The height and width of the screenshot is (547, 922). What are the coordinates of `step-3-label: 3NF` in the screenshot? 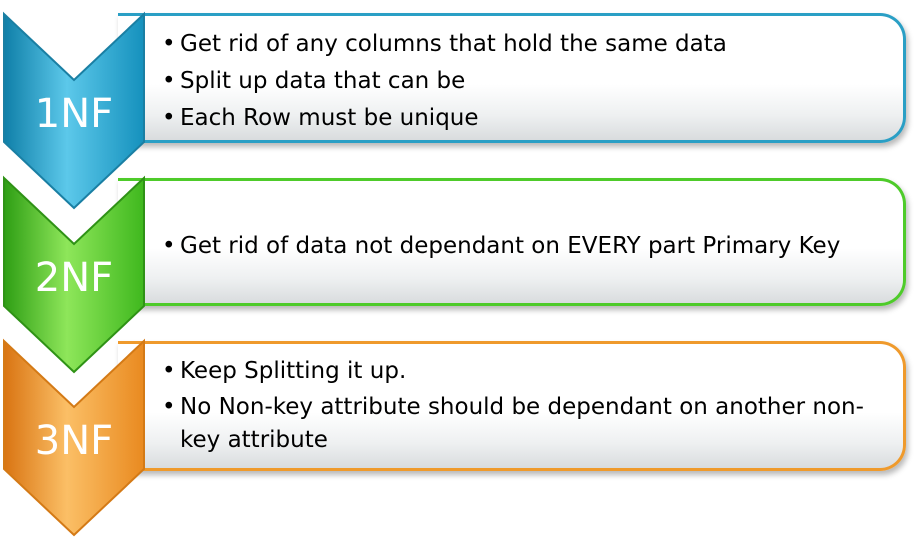 It's located at (74, 441).